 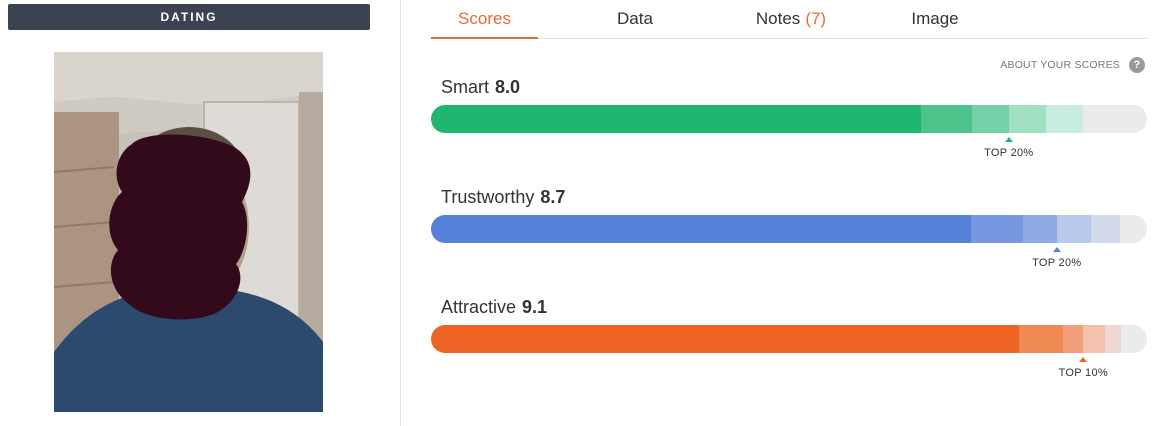 What do you see at coordinates (1083, 373) in the screenshot?
I see `percentile-label: TOP 10%` at bounding box center [1083, 373].